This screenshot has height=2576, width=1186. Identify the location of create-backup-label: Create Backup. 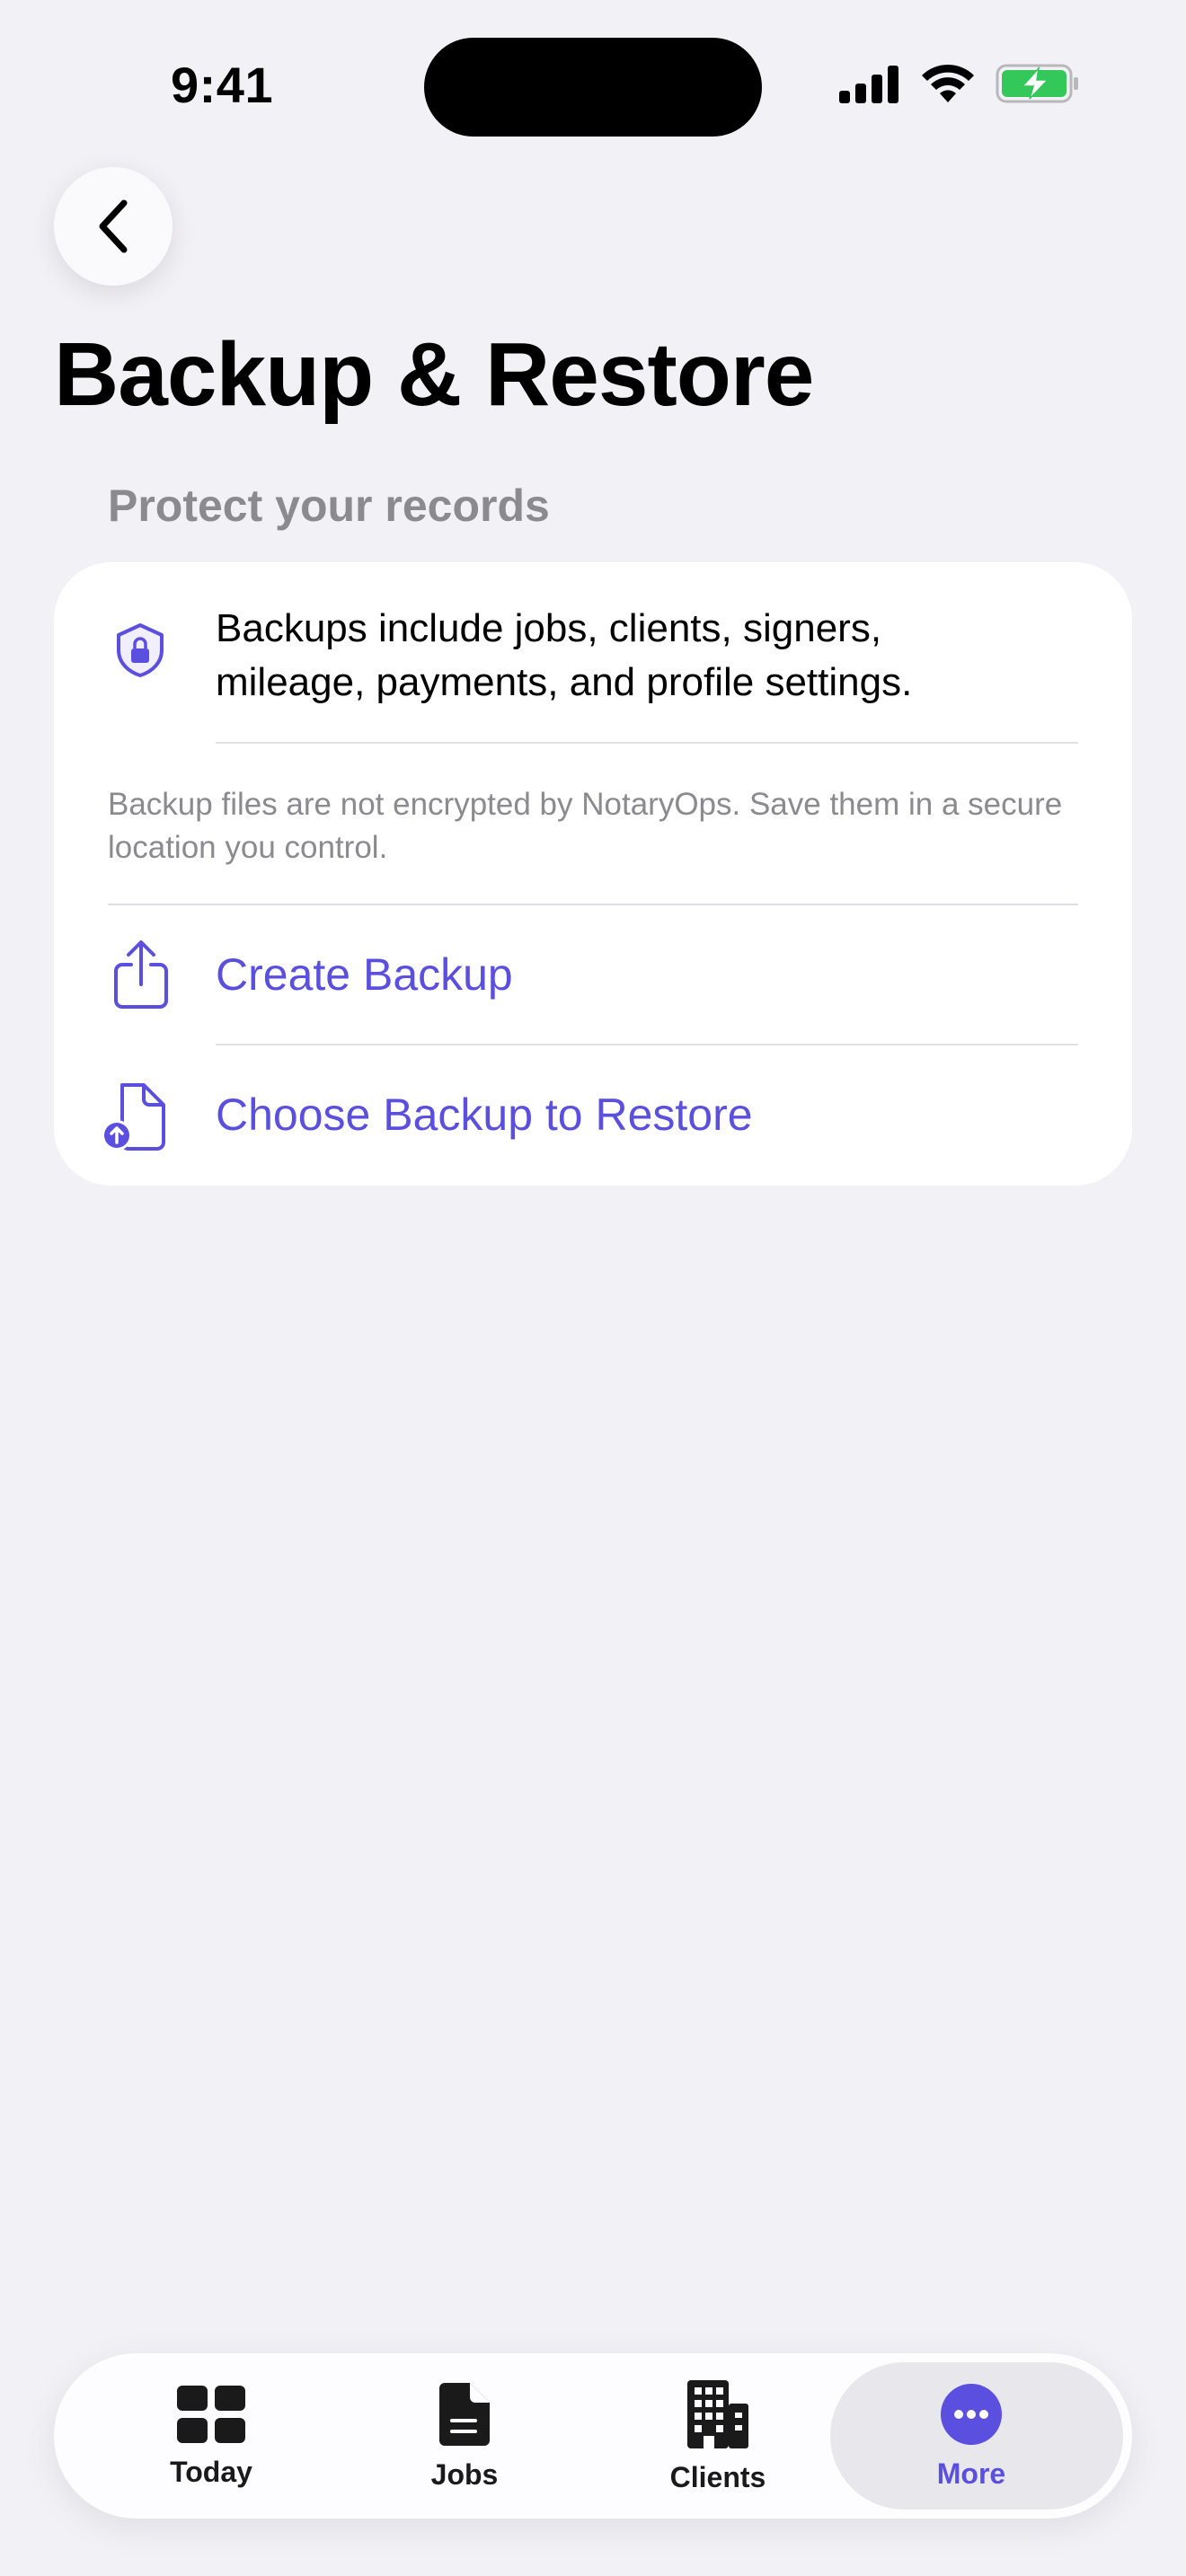
(364, 974).